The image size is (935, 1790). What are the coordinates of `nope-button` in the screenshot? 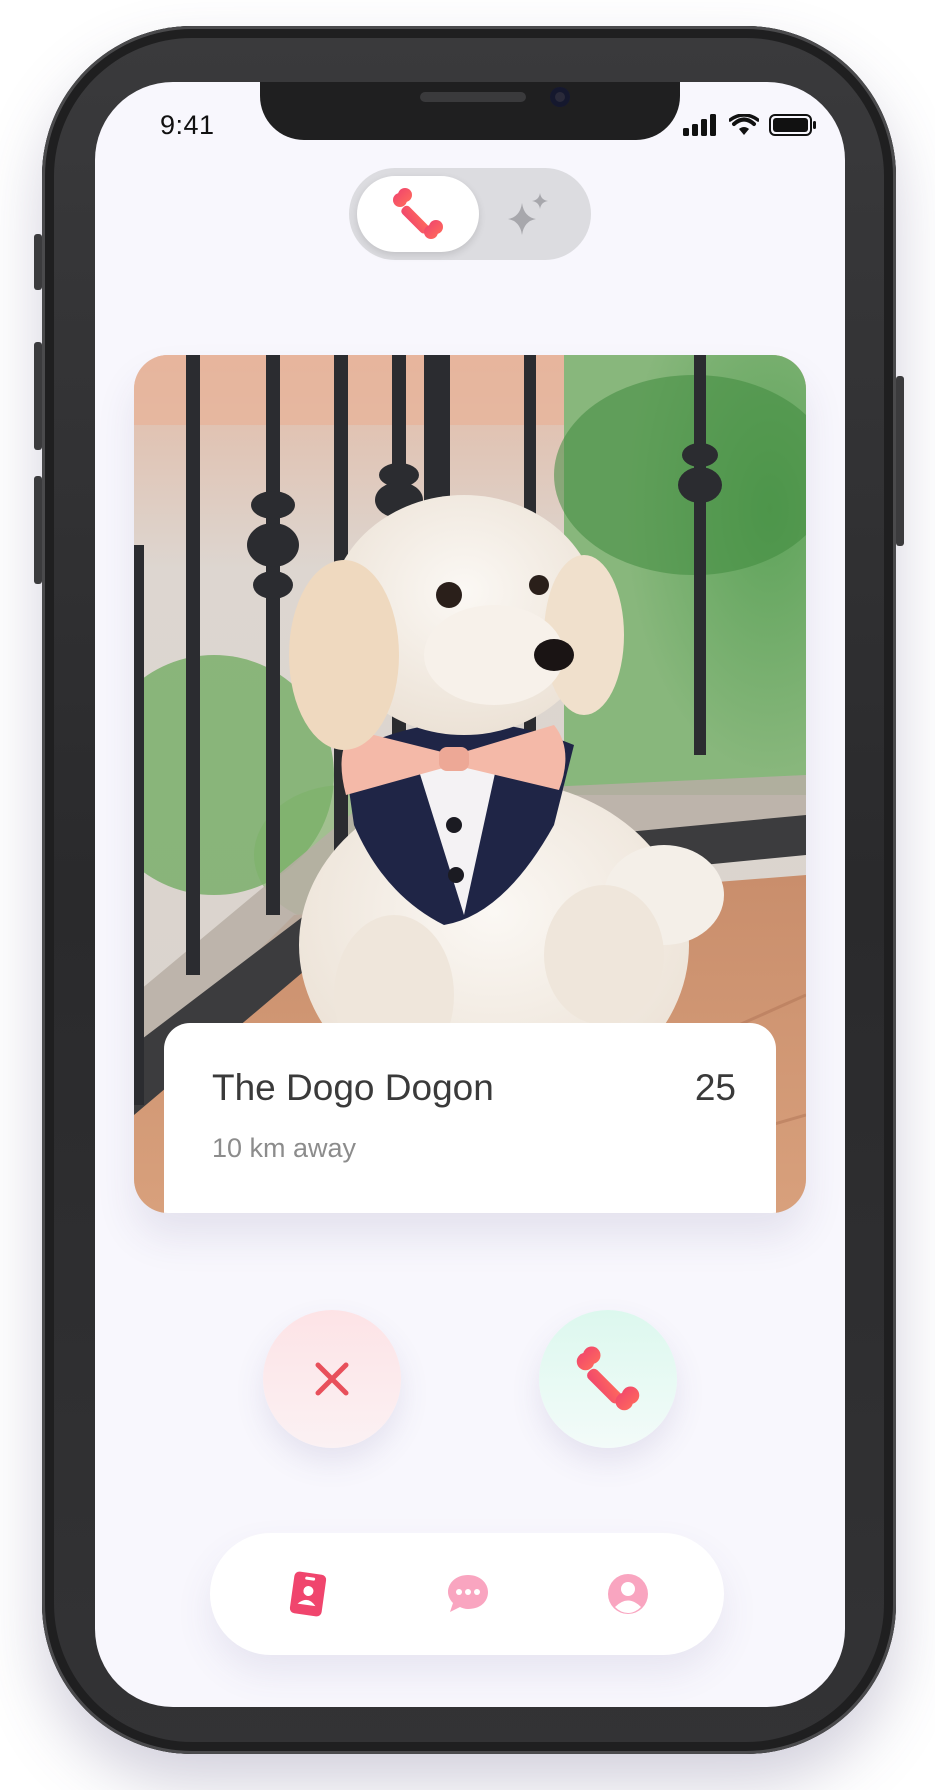 It's located at (332, 1379).